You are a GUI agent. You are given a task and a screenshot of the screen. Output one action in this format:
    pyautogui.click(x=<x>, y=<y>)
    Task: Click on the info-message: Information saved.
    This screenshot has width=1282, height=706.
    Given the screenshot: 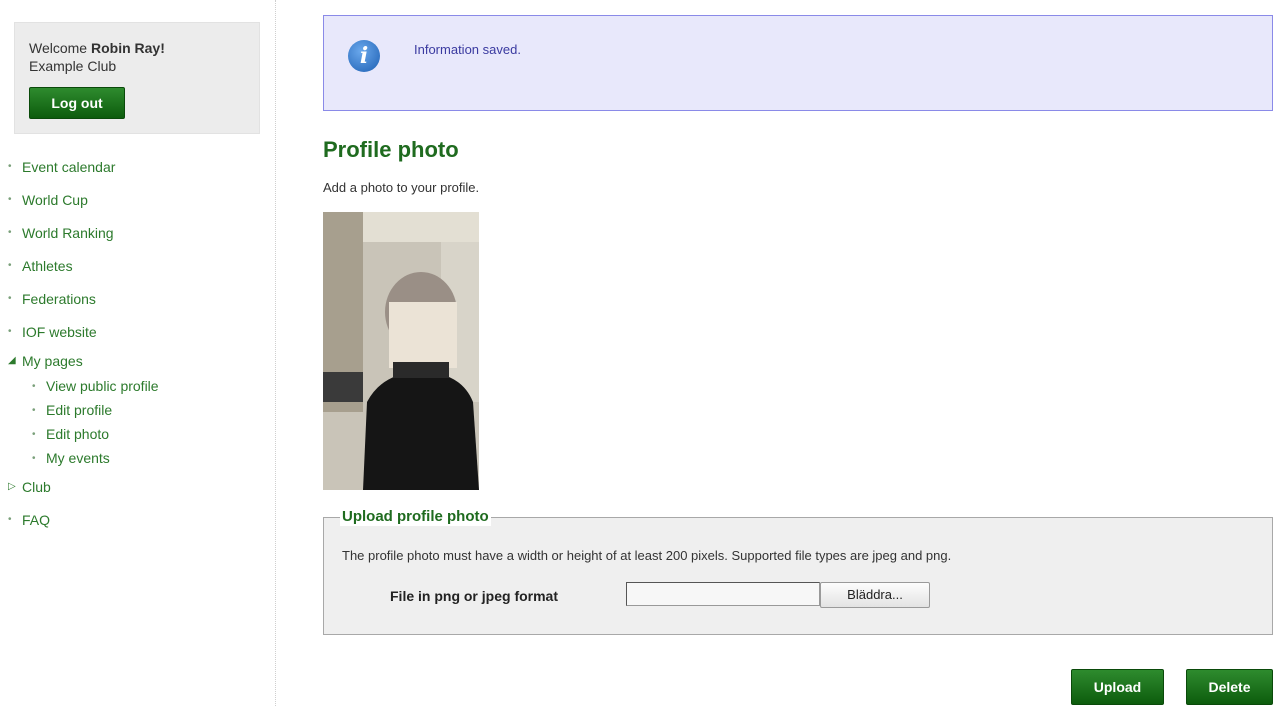 What is the action you would take?
    pyautogui.click(x=467, y=49)
    